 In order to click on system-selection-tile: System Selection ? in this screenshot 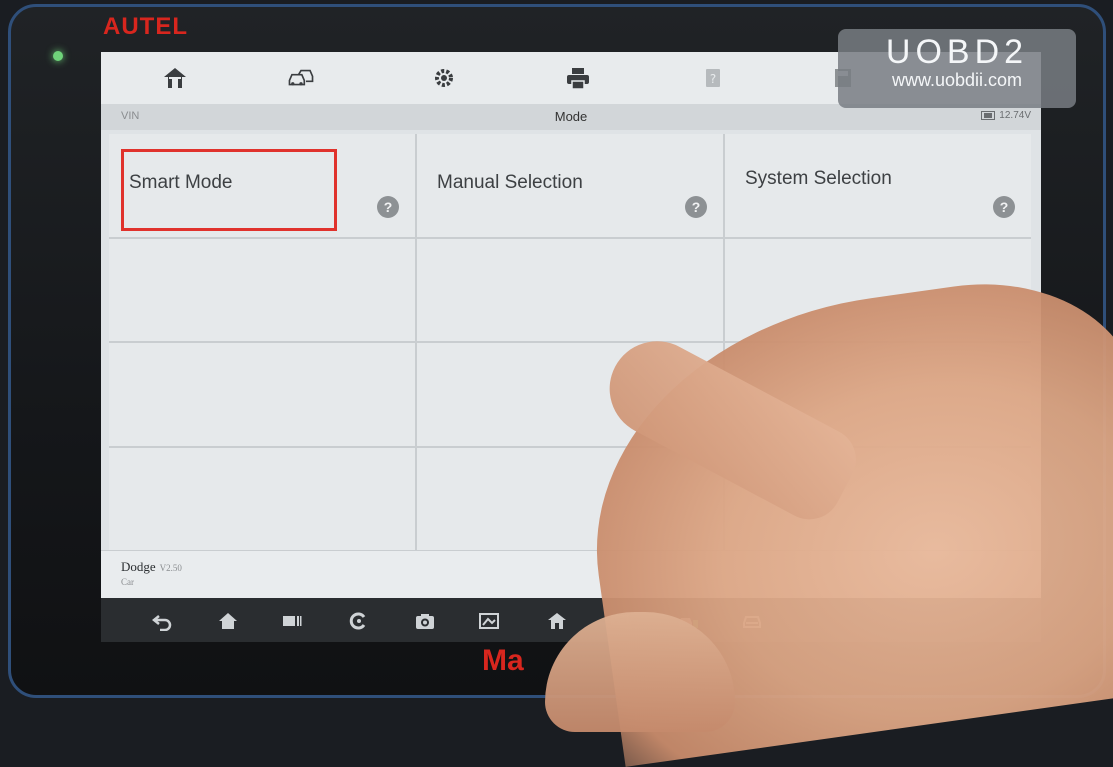, I will do `click(878, 185)`.